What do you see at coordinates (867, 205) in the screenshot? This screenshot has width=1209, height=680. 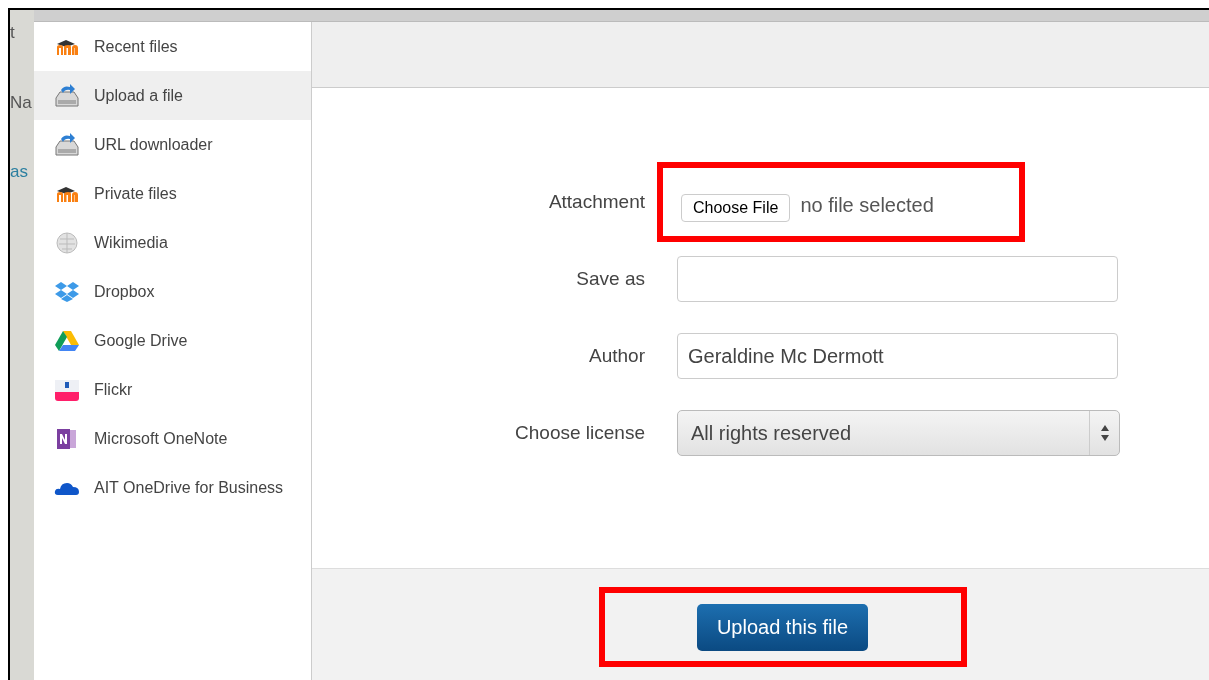 I see `file-status: no file selected` at bounding box center [867, 205].